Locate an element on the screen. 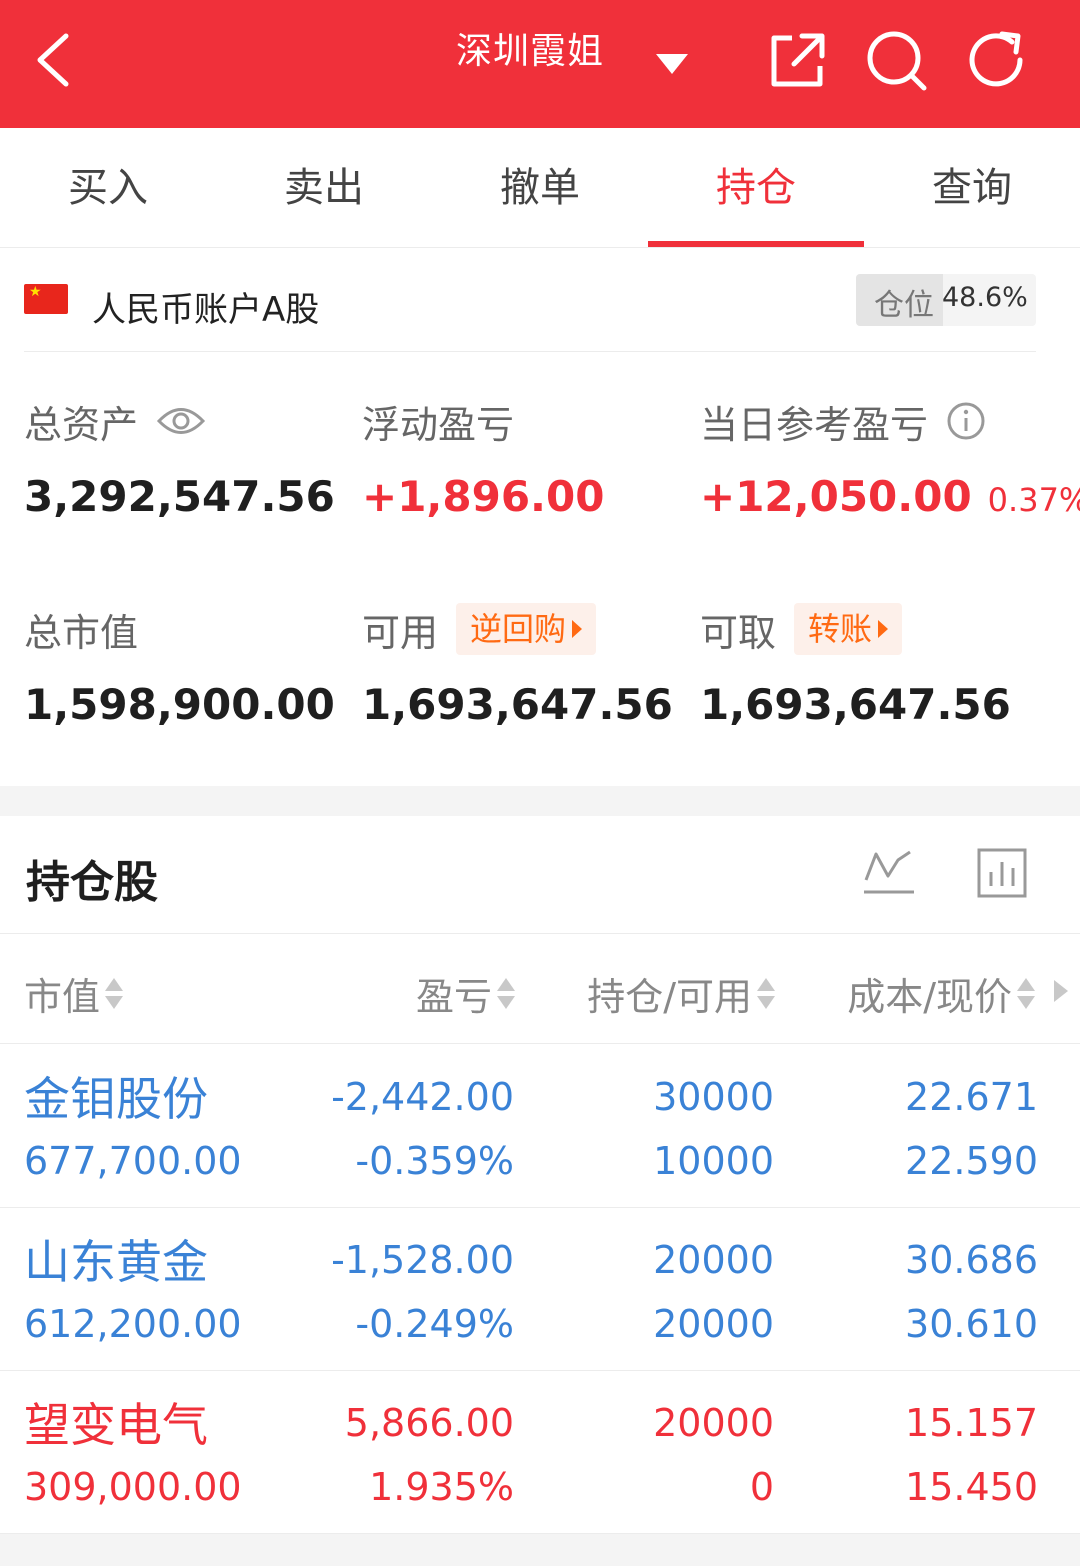  dropdown-icon is located at coordinates (672, 63).